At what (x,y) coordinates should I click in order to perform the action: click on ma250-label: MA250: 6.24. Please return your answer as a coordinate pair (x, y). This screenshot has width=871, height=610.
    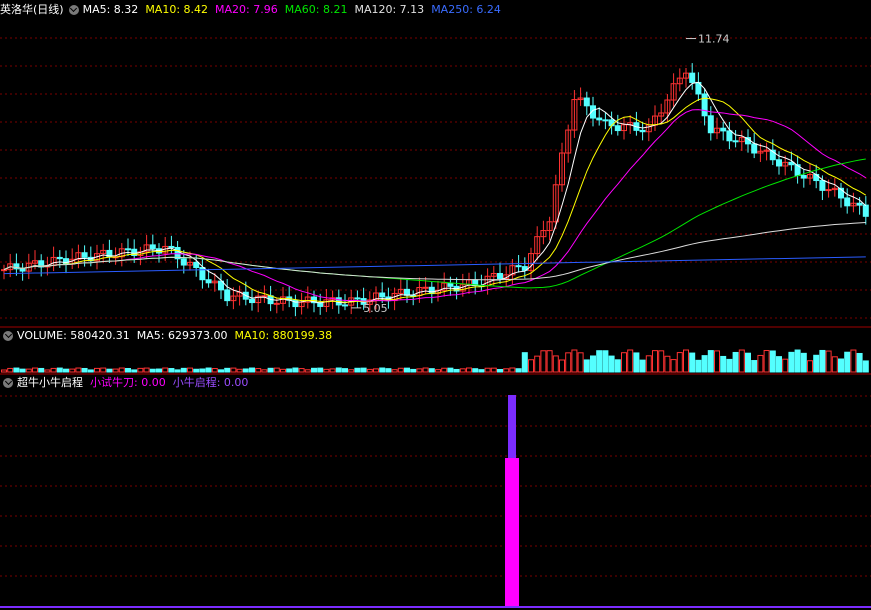
    Looking at the image, I should click on (466, 9).